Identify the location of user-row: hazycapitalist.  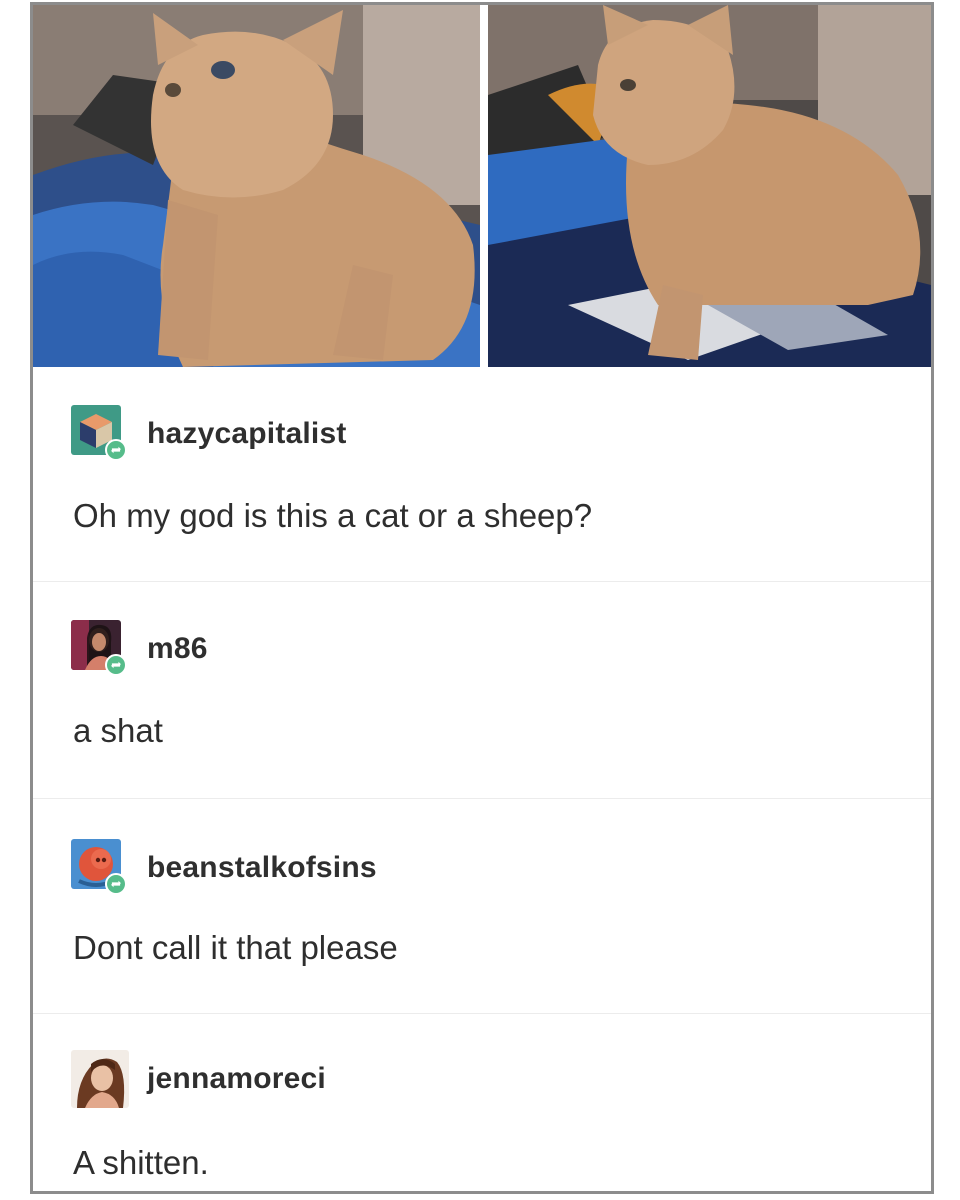
(209, 434).